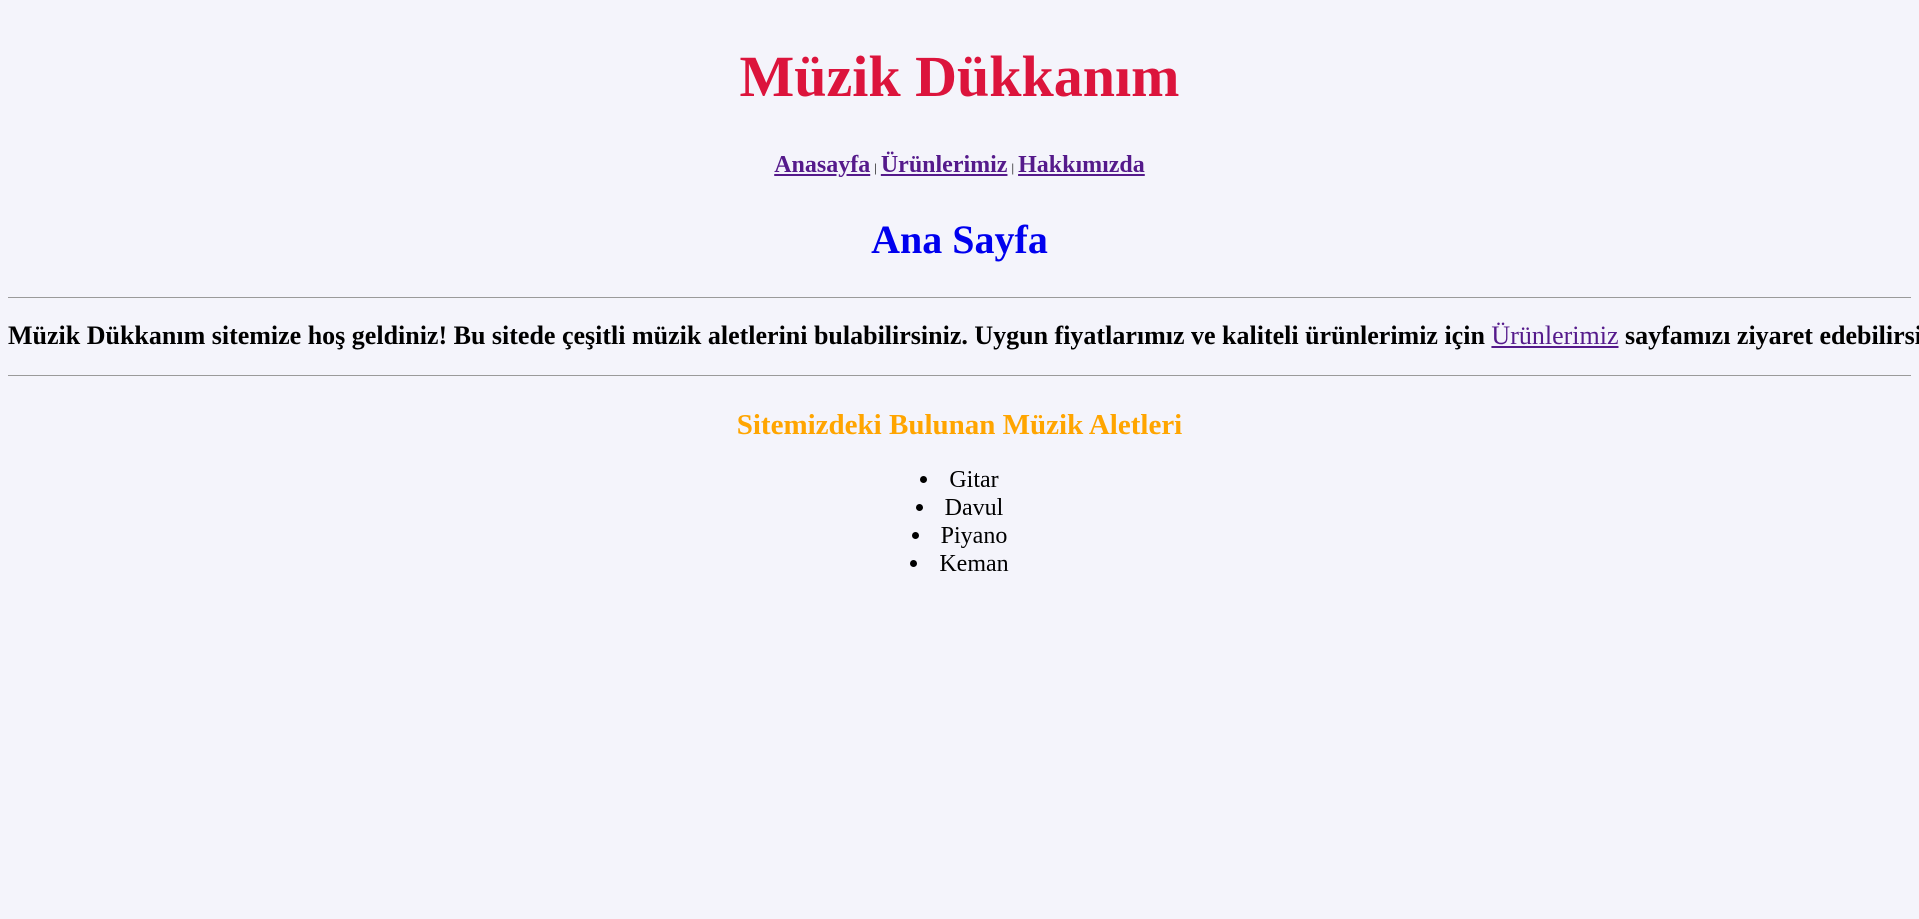  I want to click on intro-text-end: sayfamızı ziyaret edebilirsiniz., so click(1772, 335).